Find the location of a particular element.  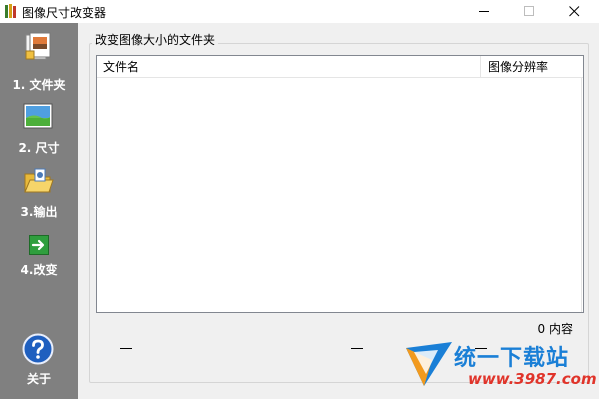

close-button is located at coordinates (574, 11).